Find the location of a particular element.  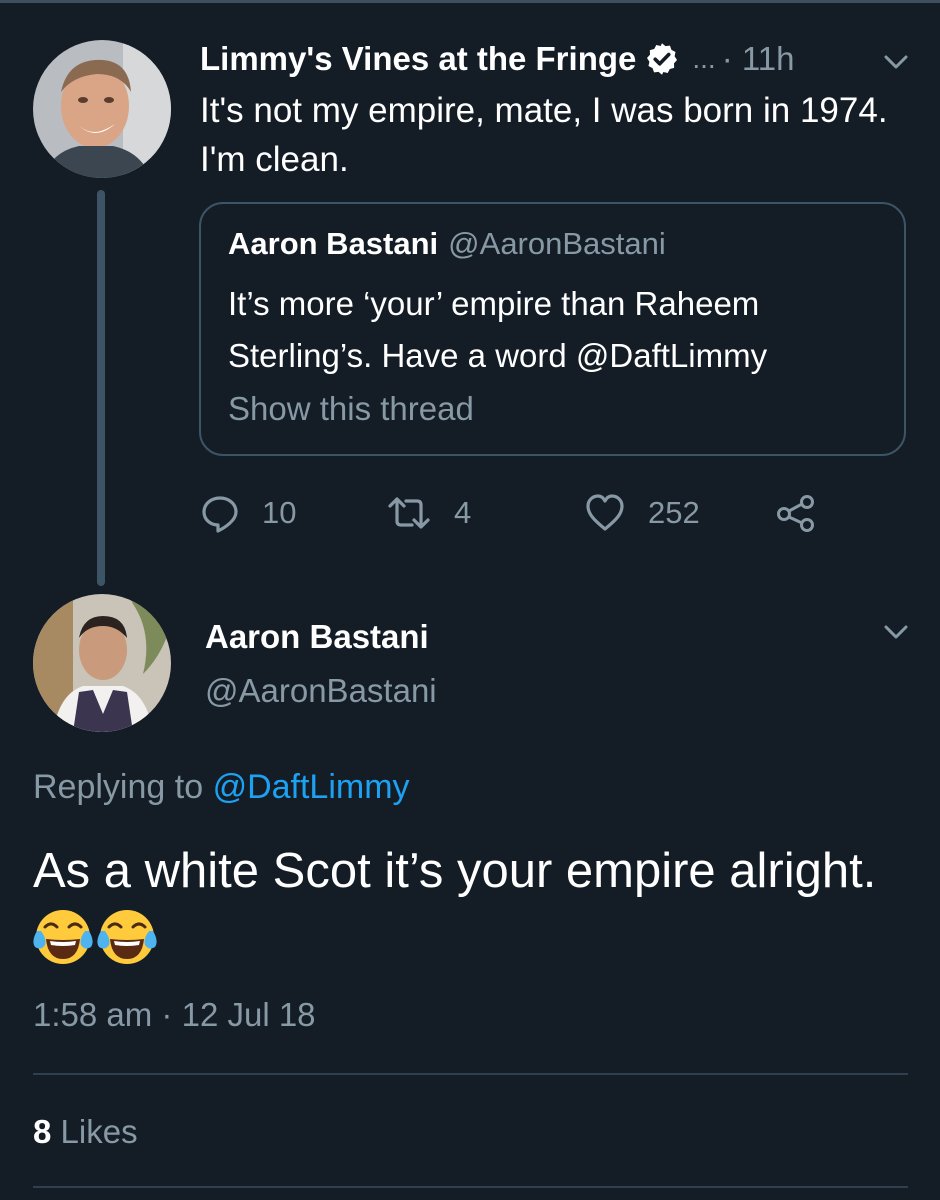

replying-to-line: Replying to @DaftLimmy is located at coordinates (221, 787).